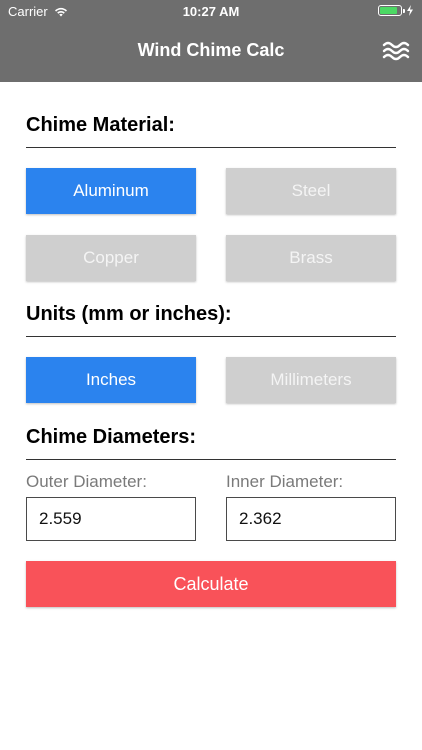  I want to click on diameters-divider, so click(211, 459).